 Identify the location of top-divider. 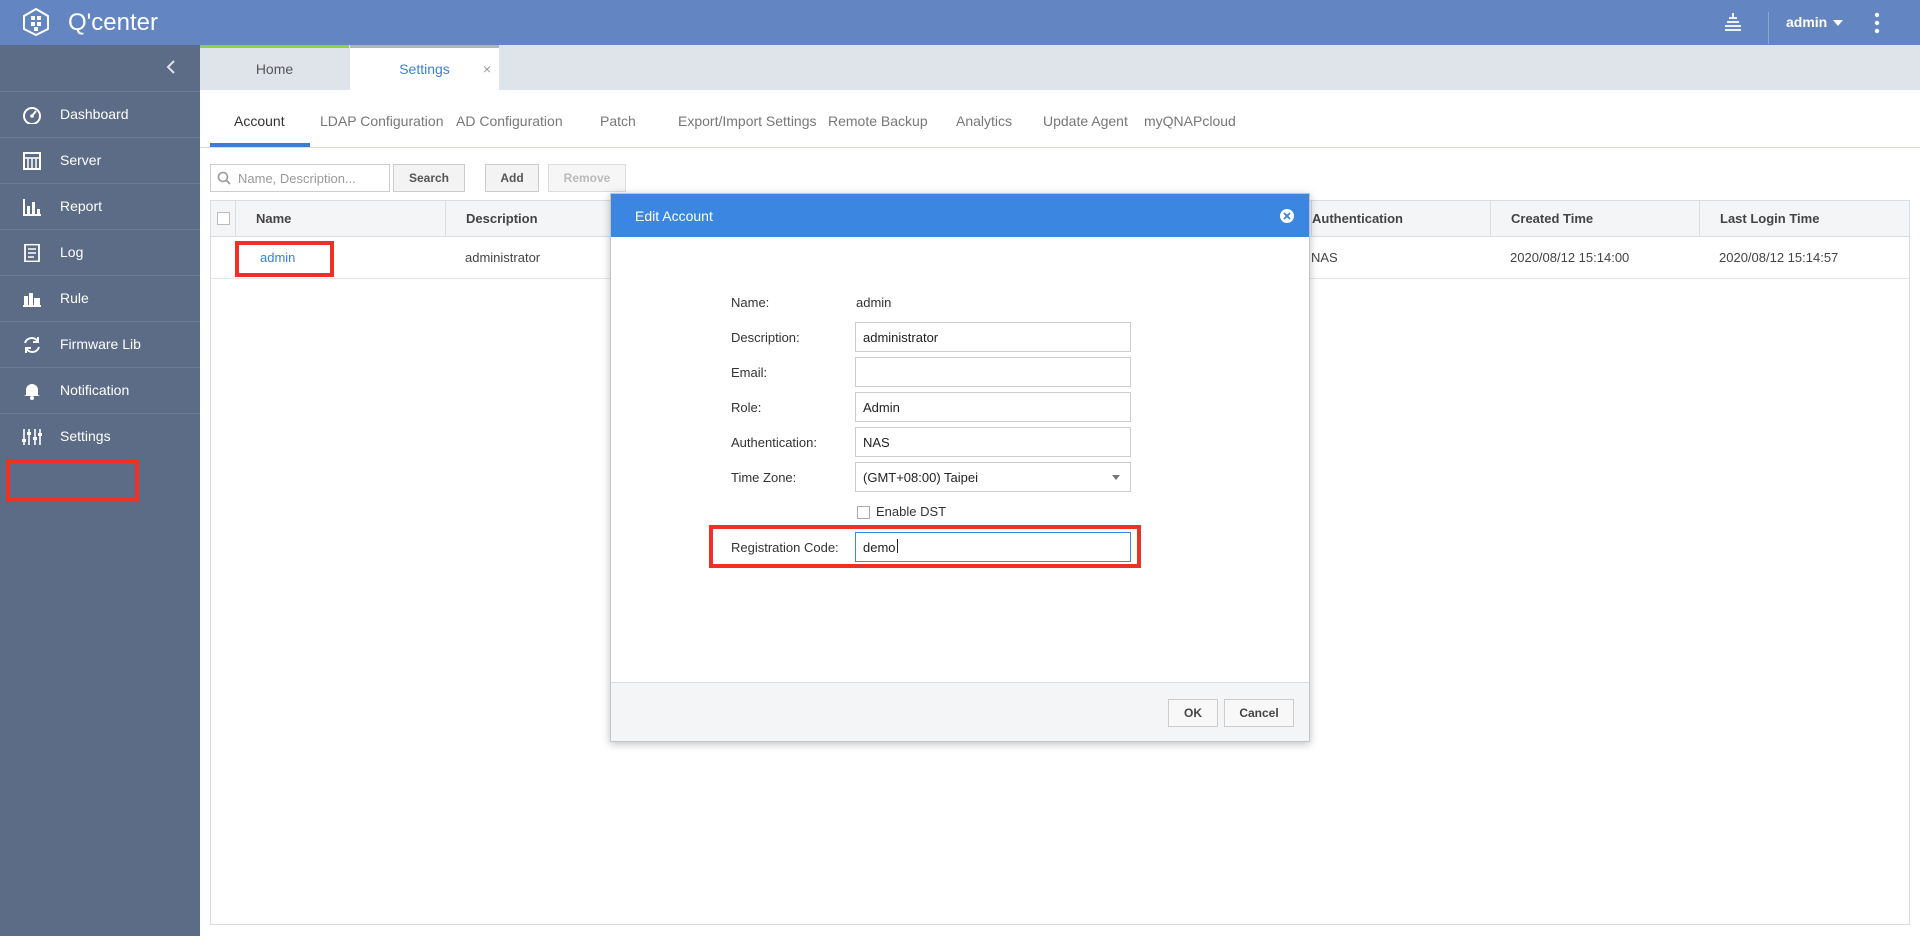
(1768, 28).